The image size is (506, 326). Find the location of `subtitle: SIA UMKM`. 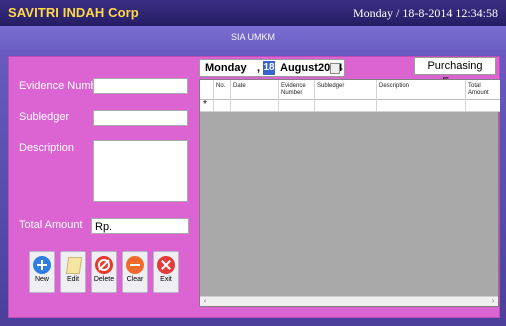

subtitle: SIA UMKM is located at coordinates (252, 37).